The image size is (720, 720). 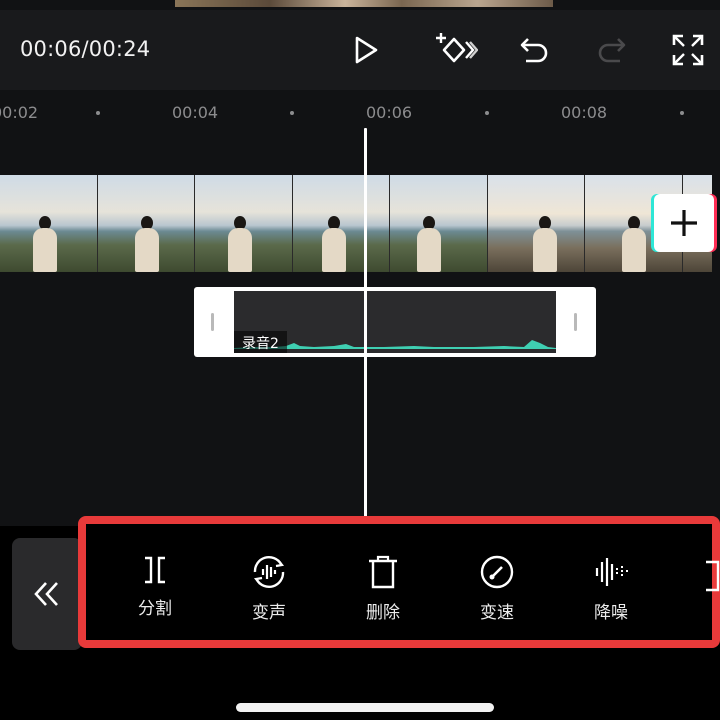 I want to click on redo-icon, so click(x=612, y=50).